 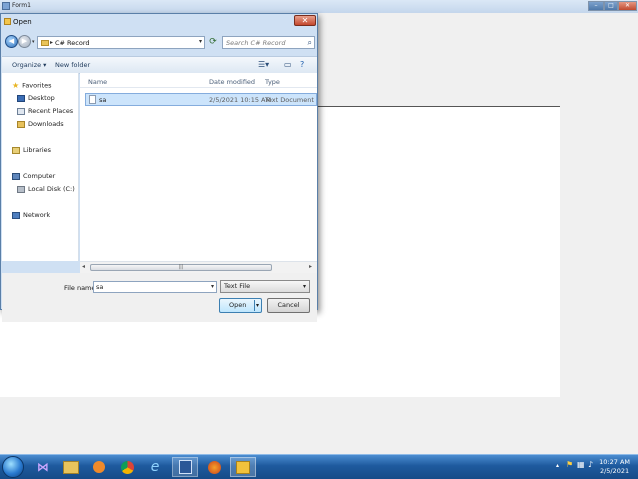 I want to click on file-name-value: sa, so click(x=100, y=287).